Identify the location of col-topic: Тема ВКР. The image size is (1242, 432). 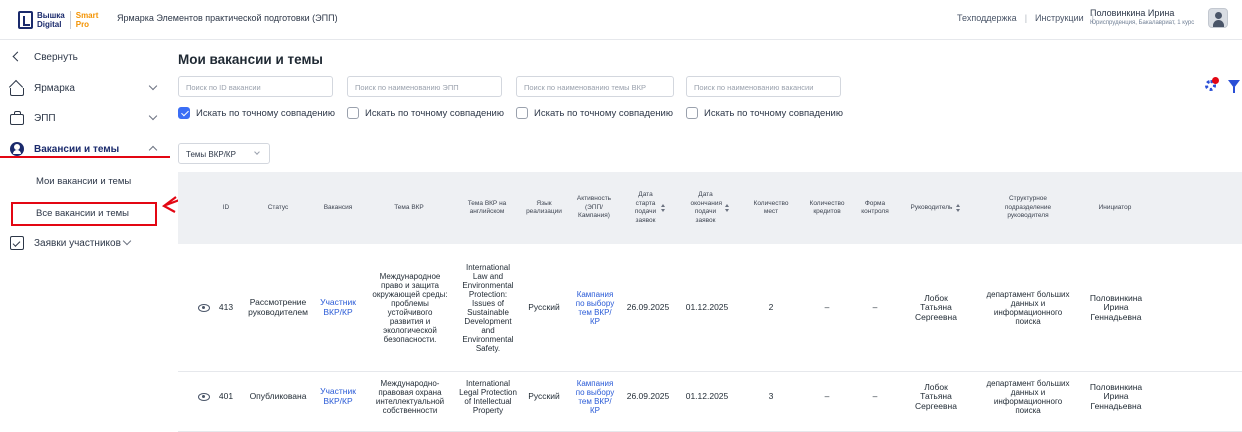
(409, 207).